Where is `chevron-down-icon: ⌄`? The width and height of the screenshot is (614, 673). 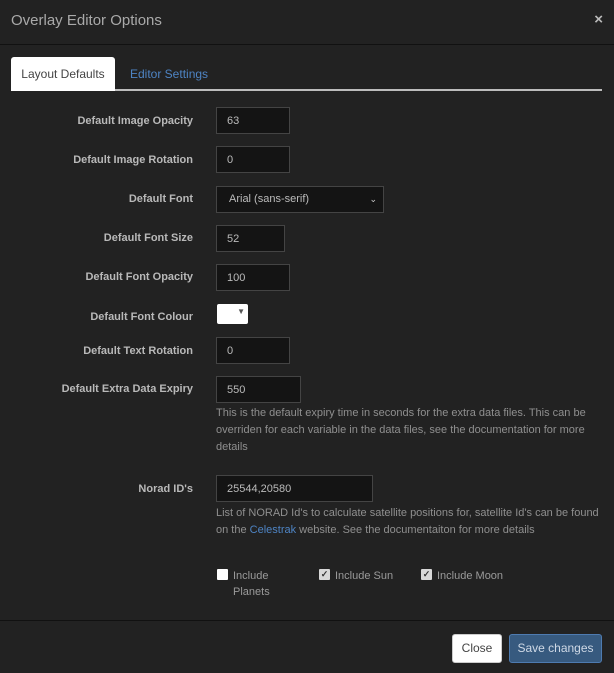
chevron-down-icon: ⌄ is located at coordinates (373, 199).